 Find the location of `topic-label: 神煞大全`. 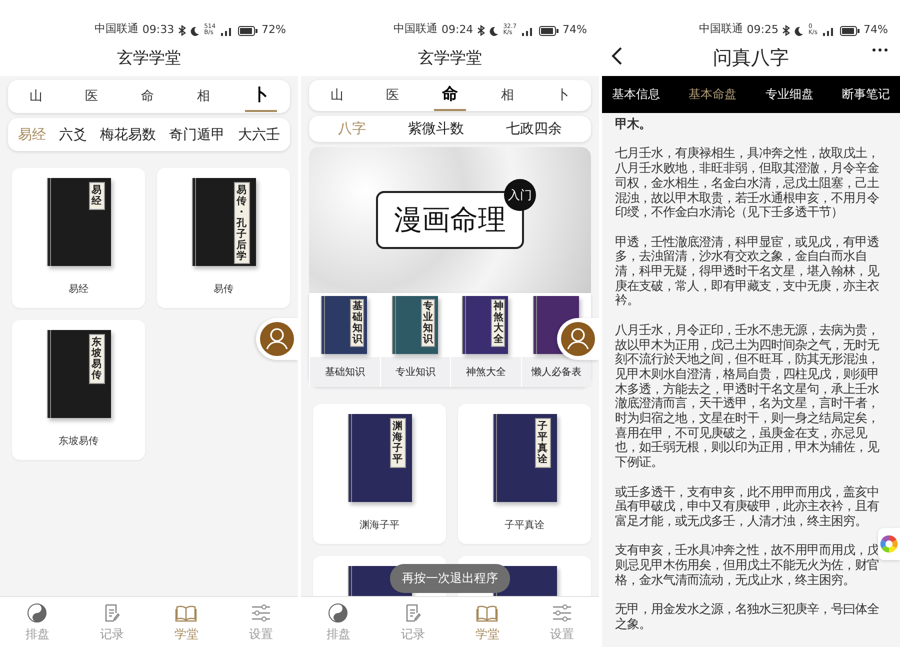

topic-label: 神煞大全 is located at coordinates (485, 372).